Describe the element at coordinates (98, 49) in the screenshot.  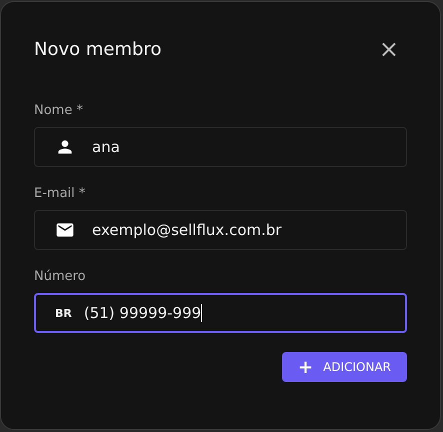
I see `dialog-title: Novo membro` at that location.